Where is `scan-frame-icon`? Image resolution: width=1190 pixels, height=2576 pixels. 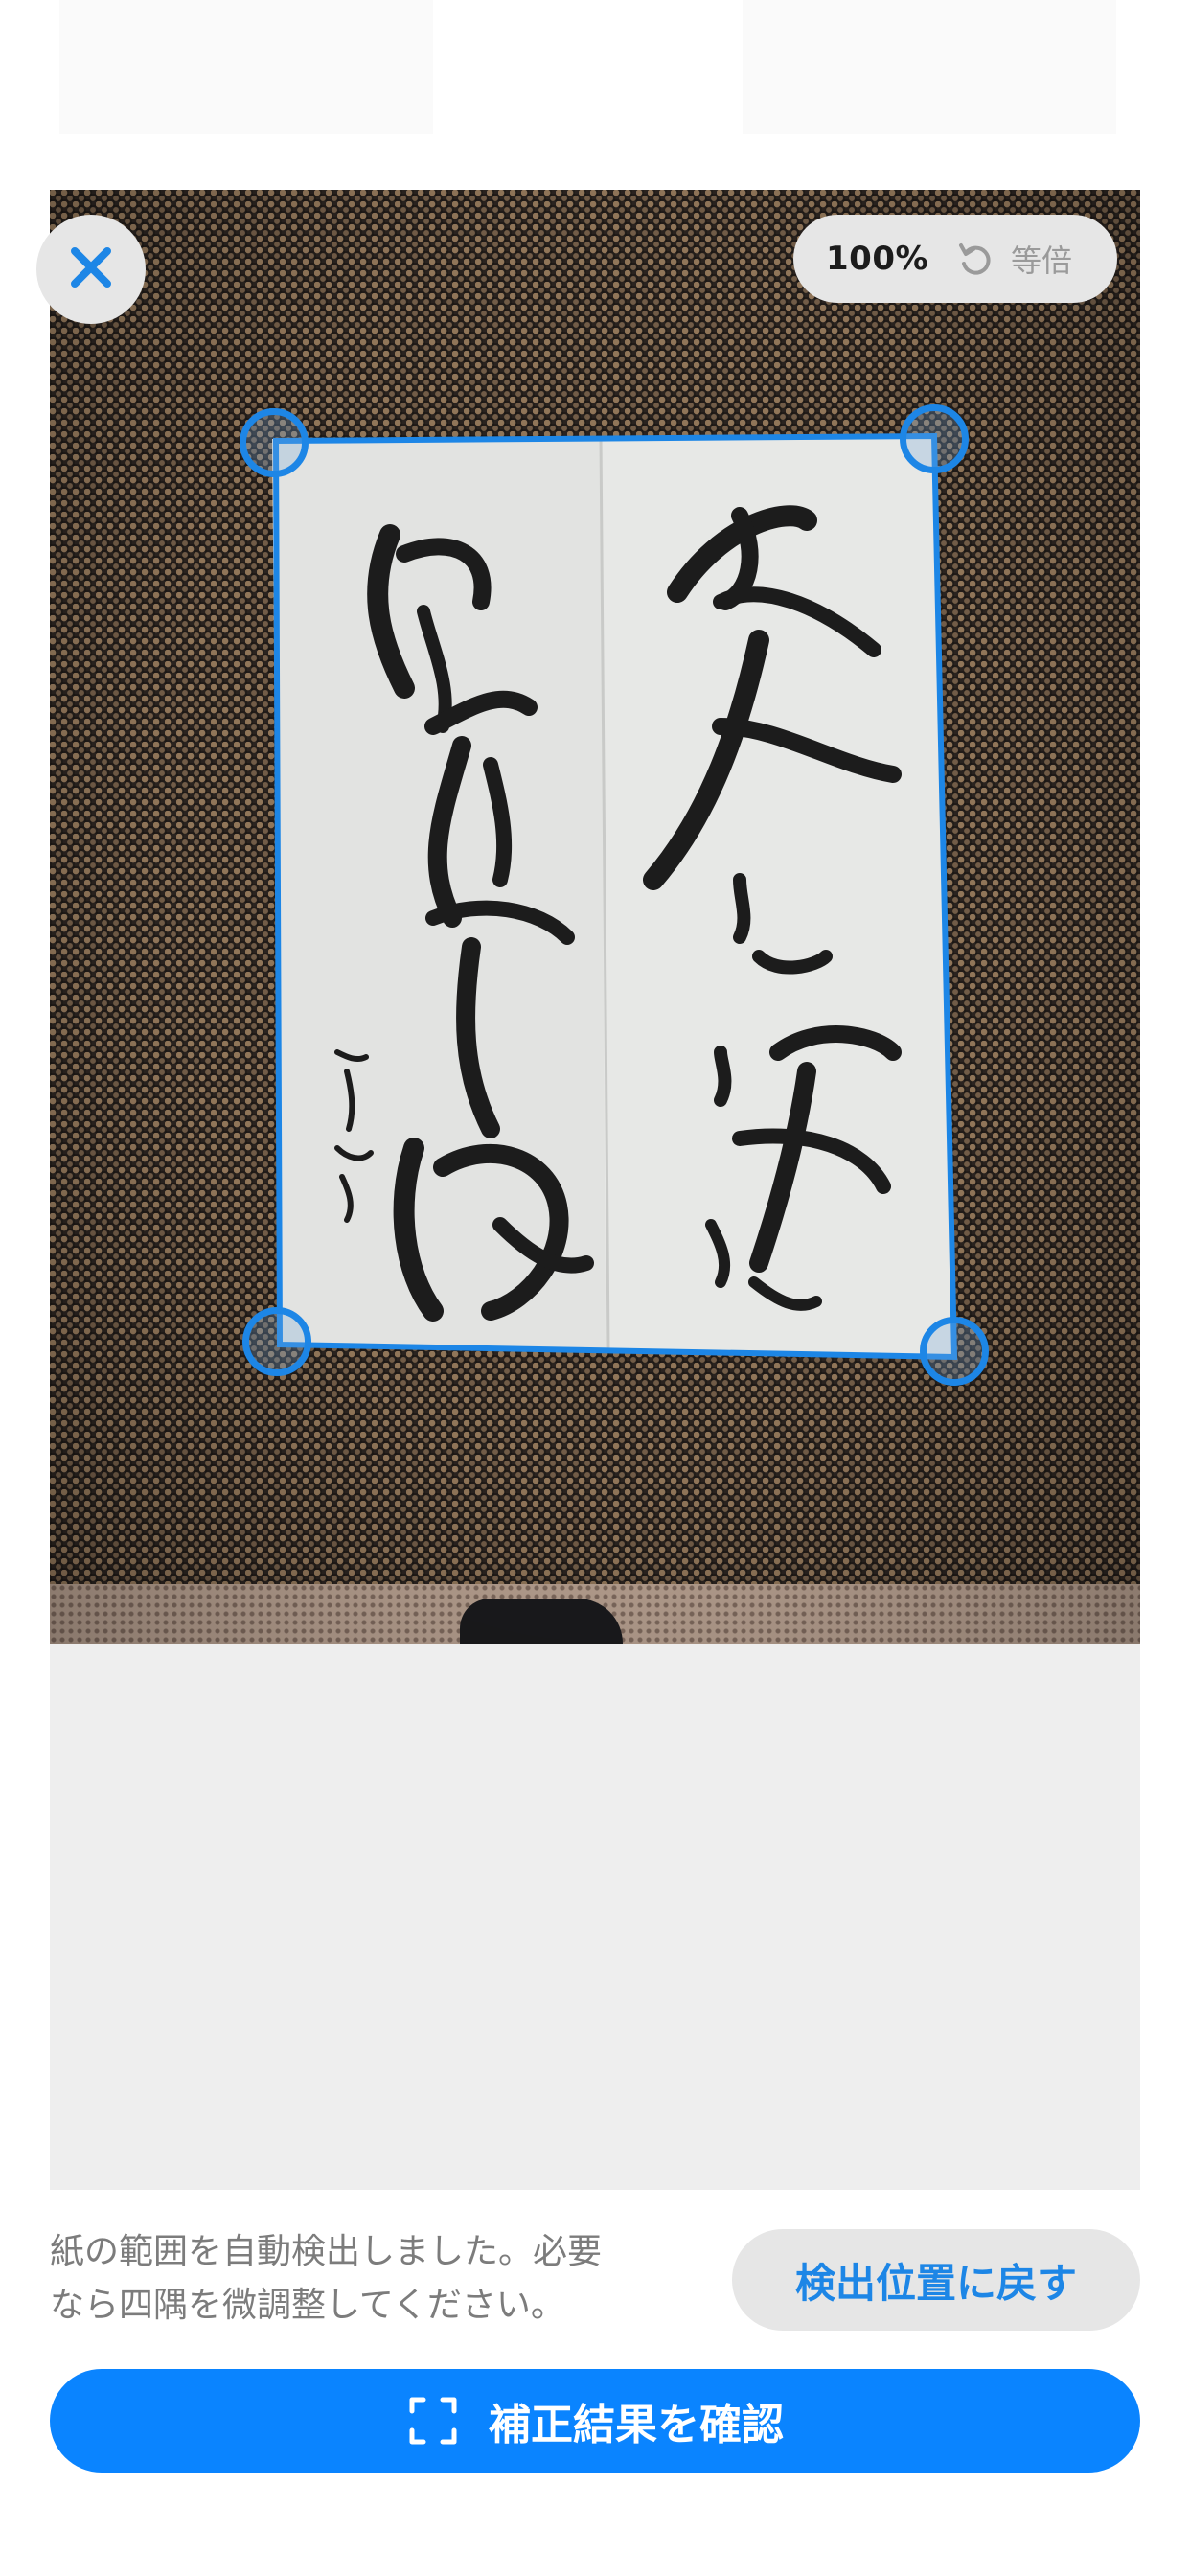
scan-frame-icon is located at coordinates (433, 2421).